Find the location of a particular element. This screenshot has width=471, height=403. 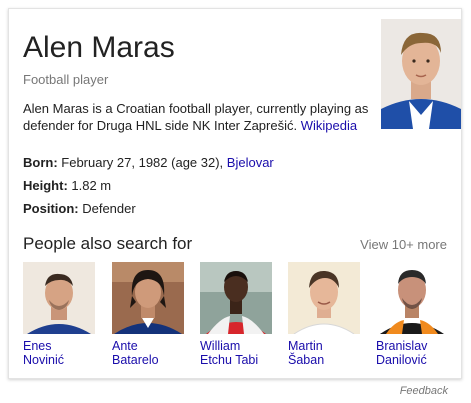

fact-label: Position: is located at coordinates (51, 208).